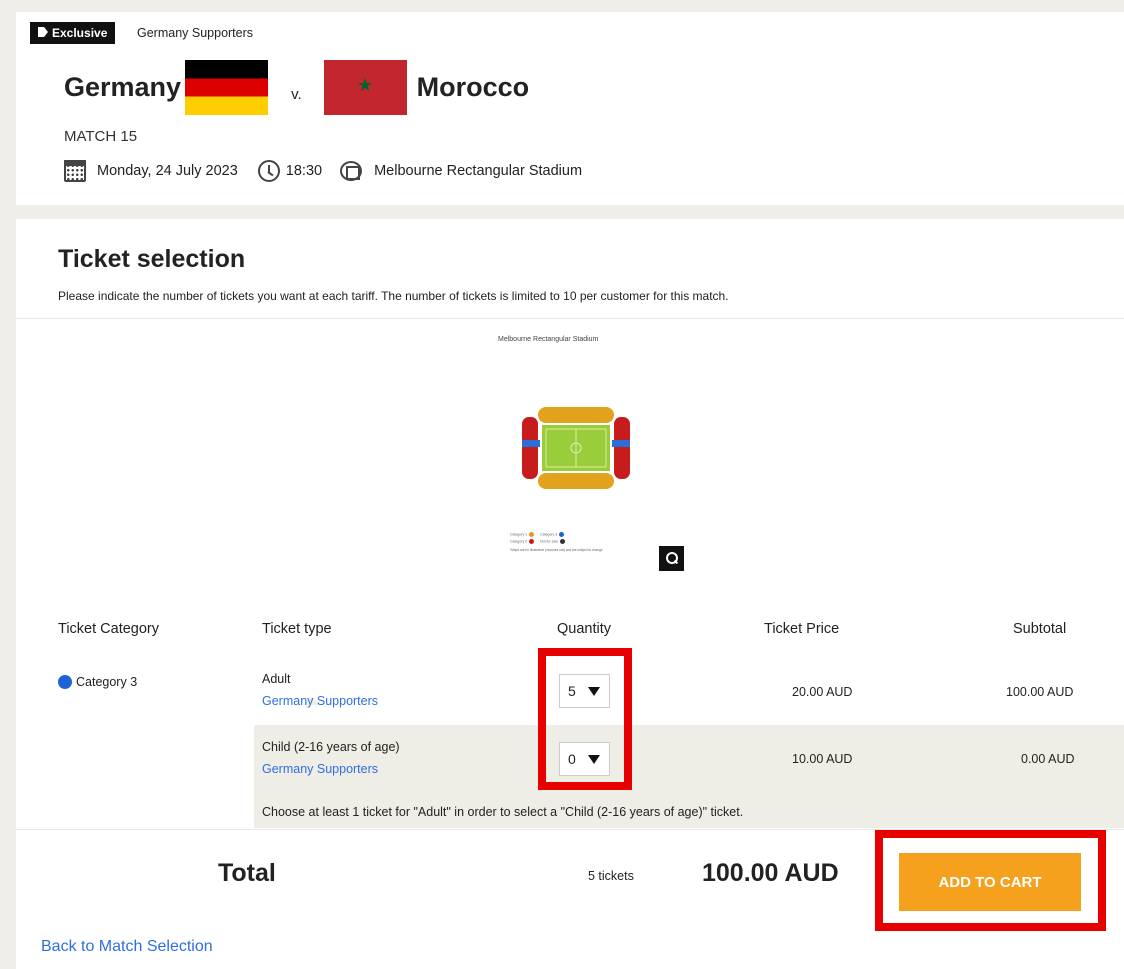 The height and width of the screenshot is (969, 1124). I want to click on match-number: MATCH 15, so click(101, 136).